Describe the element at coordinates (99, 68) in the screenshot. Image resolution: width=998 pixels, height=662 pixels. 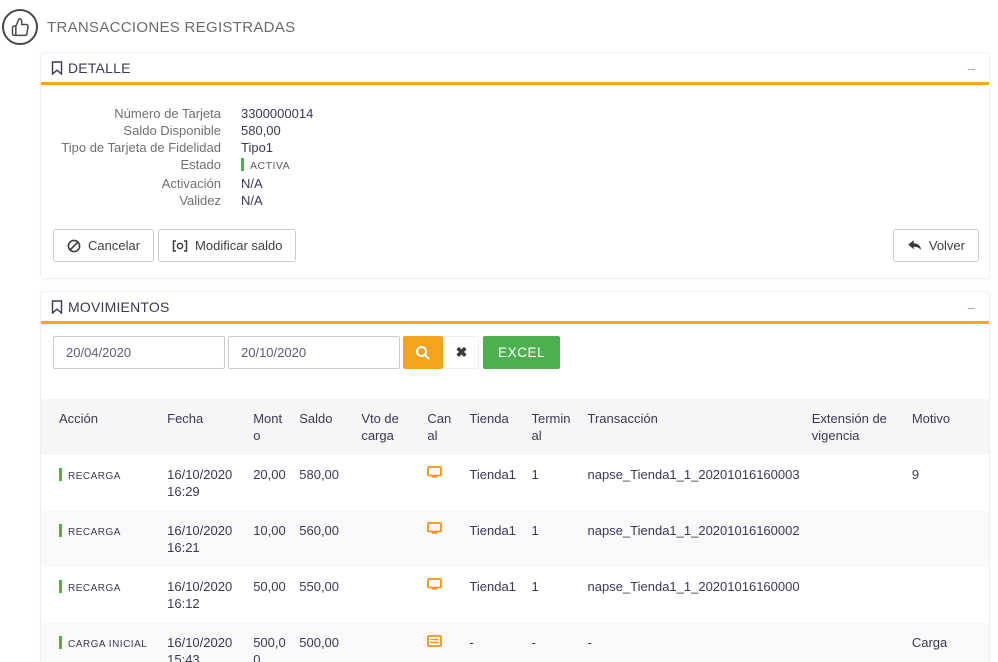
I see `detalle-title: DETALLE` at that location.